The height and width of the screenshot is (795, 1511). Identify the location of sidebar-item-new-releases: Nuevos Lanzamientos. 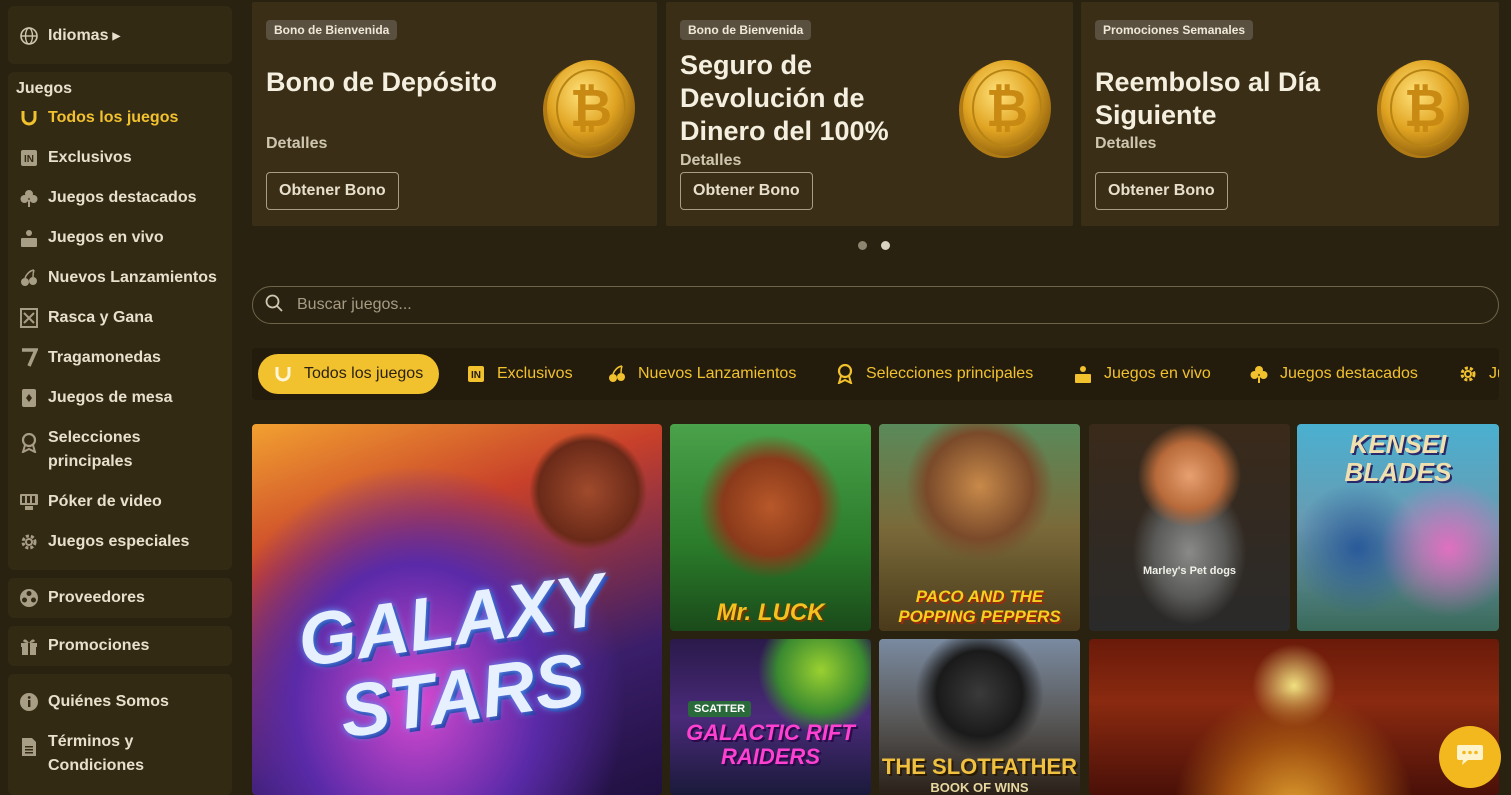
(122, 278).